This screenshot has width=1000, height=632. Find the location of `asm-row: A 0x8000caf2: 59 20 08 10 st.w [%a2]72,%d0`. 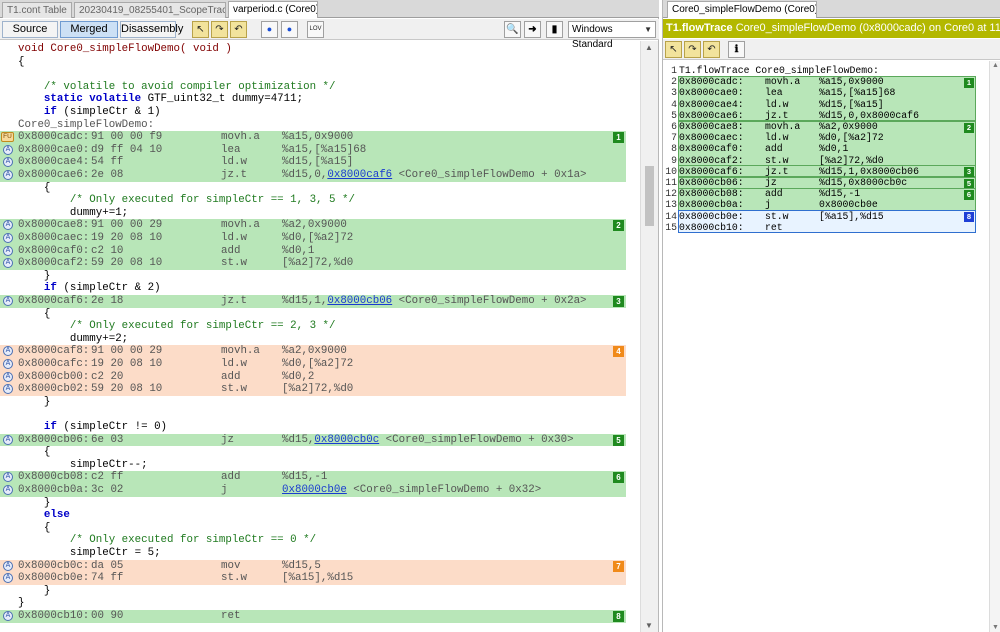

asm-row: A 0x8000caf2: 59 20 08 10 st.w [%a2]72,%d0 is located at coordinates (313, 263).